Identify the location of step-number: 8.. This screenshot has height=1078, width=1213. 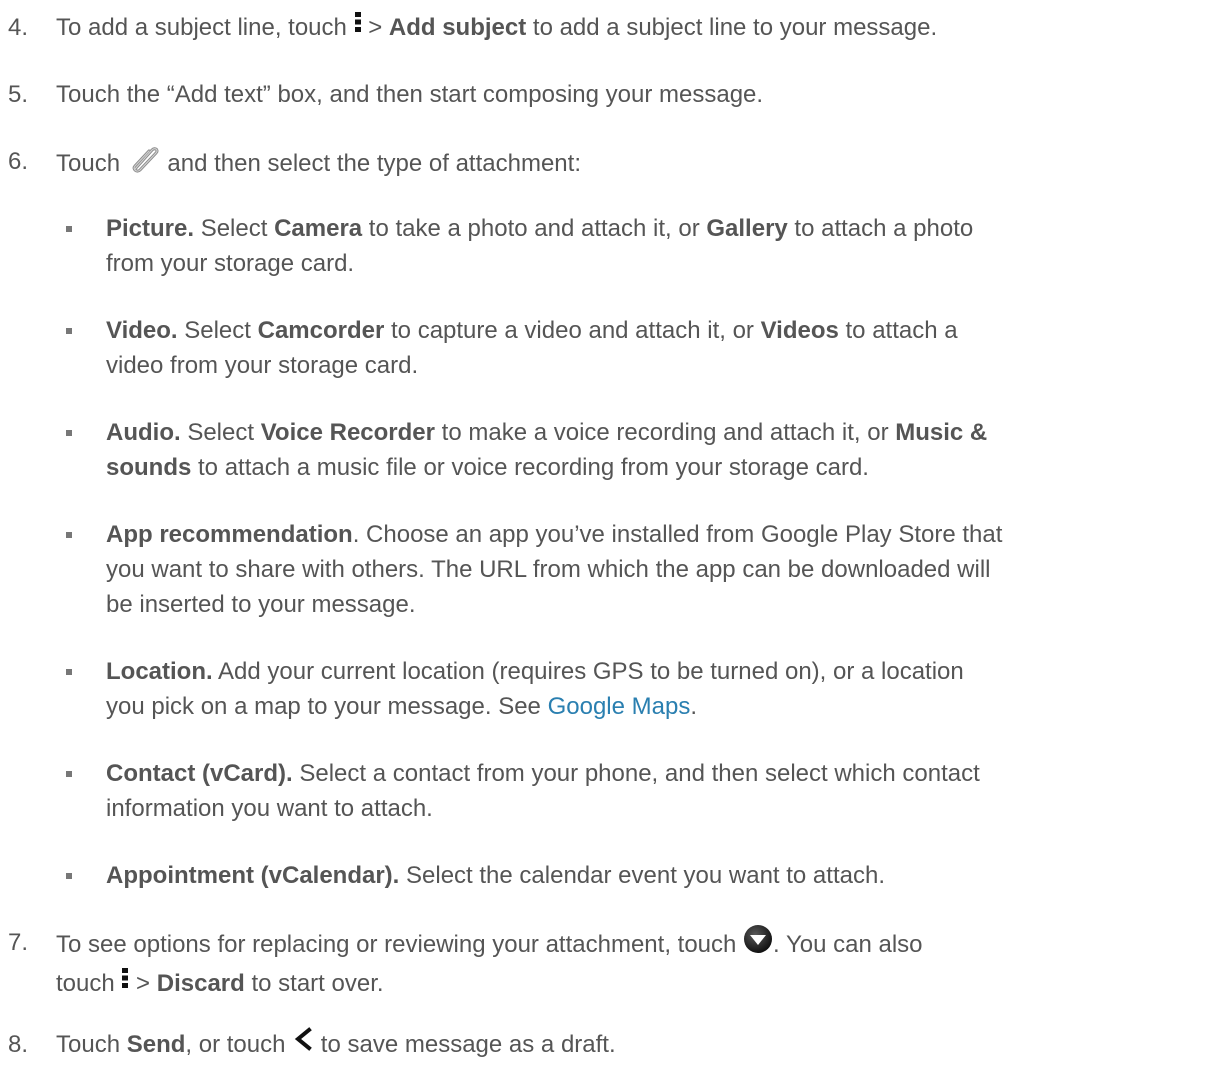
(18, 1044).